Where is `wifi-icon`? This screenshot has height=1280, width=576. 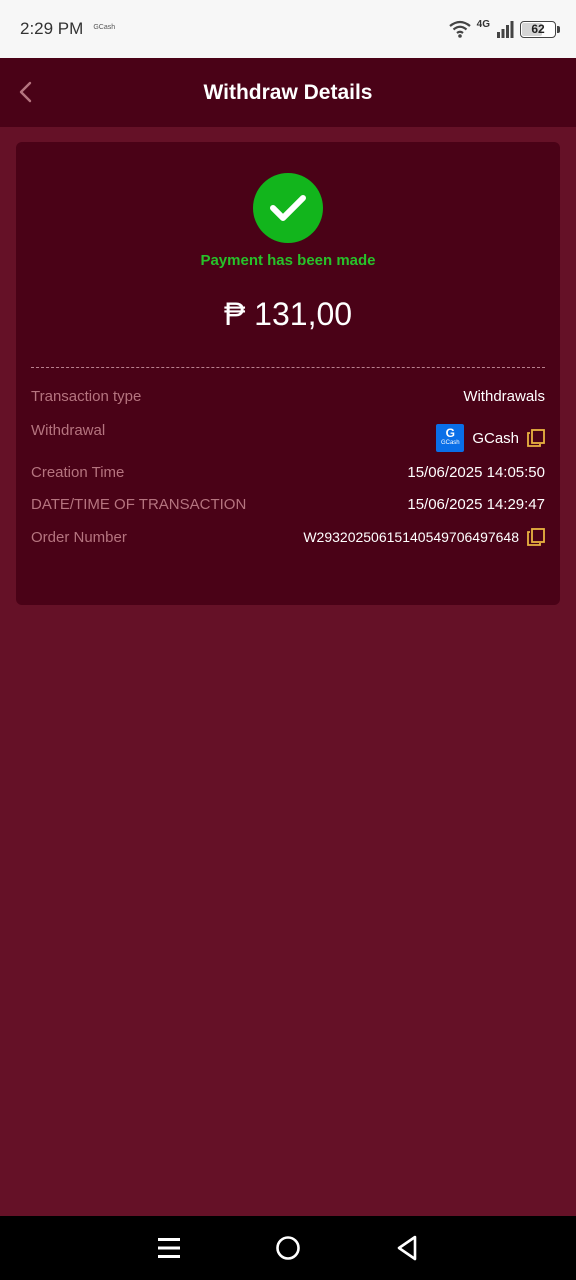
wifi-icon is located at coordinates (459, 29).